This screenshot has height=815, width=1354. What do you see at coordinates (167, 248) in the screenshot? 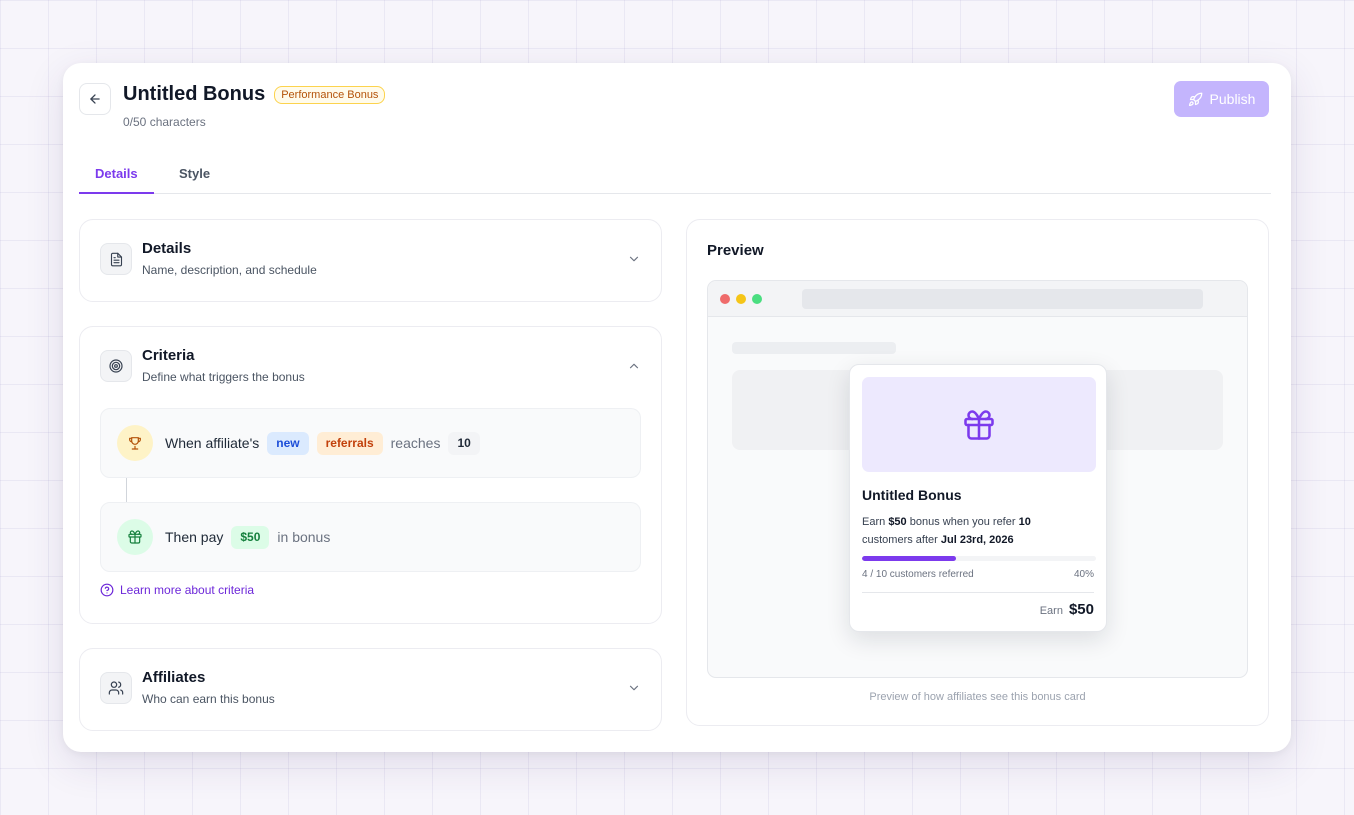
I see `details-section-title: Details` at bounding box center [167, 248].